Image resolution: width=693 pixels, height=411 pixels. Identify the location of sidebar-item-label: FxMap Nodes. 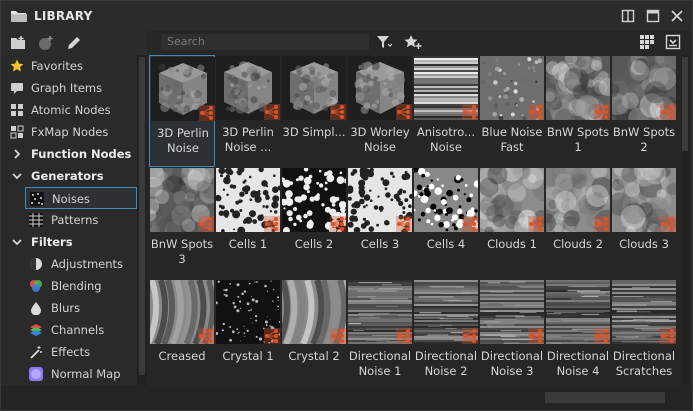
(70, 132).